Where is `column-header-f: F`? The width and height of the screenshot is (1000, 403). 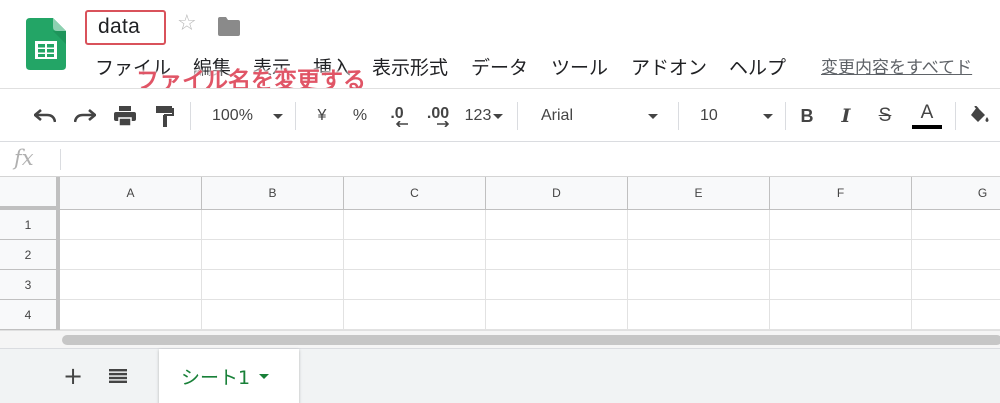
column-header-f: F is located at coordinates (841, 193).